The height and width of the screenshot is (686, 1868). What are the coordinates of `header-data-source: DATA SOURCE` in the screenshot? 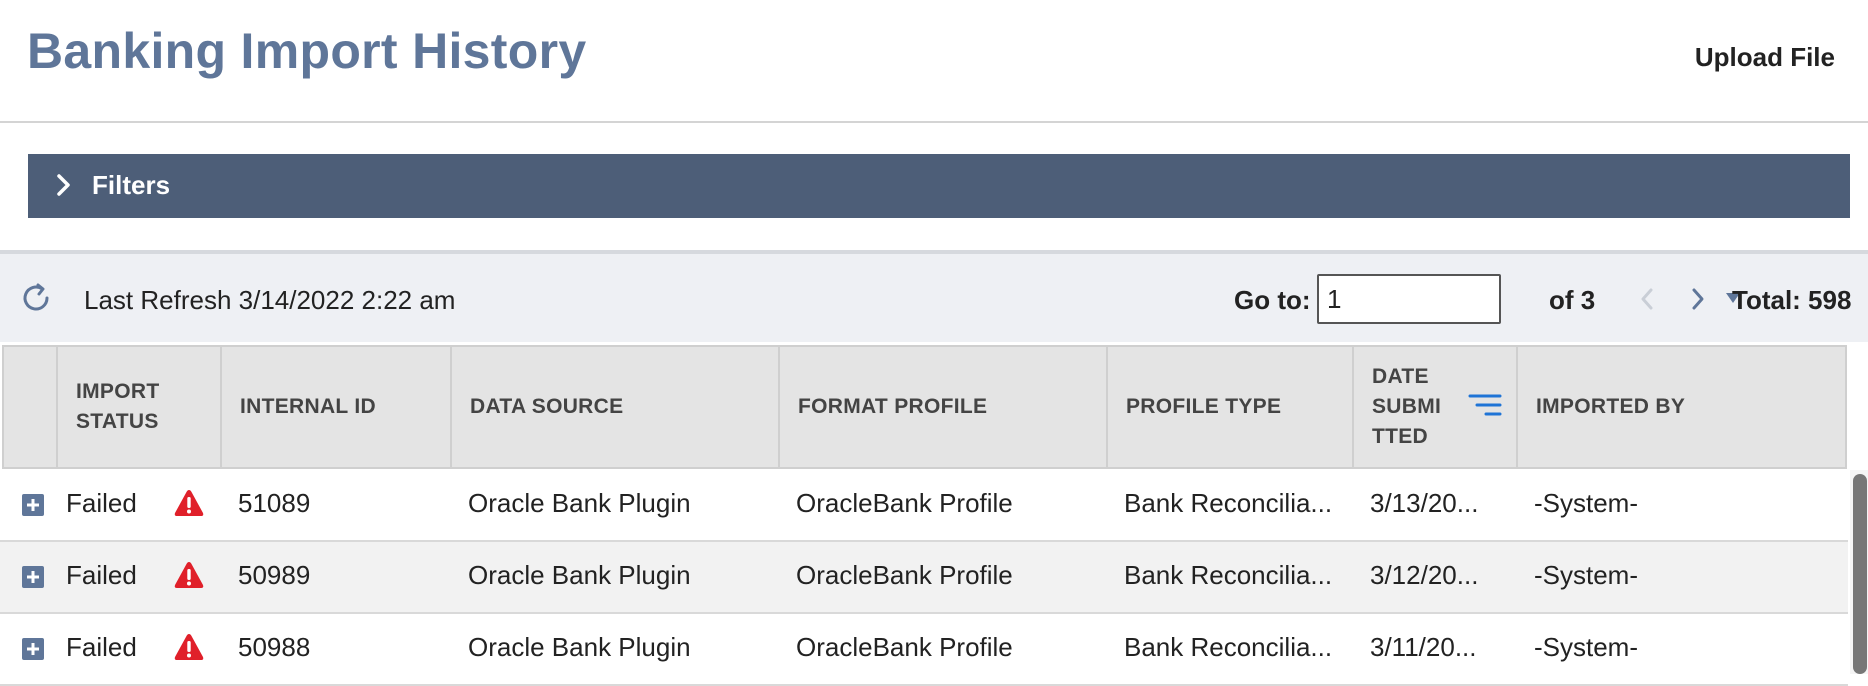 It's located at (616, 407).